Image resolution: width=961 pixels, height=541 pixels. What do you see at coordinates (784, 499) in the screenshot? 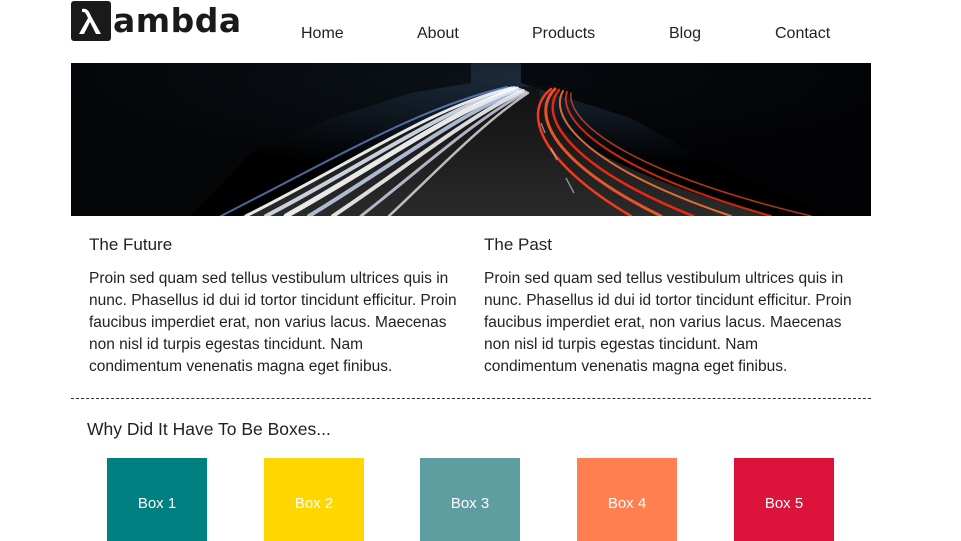
I see `box-5: Box 5` at bounding box center [784, 499].